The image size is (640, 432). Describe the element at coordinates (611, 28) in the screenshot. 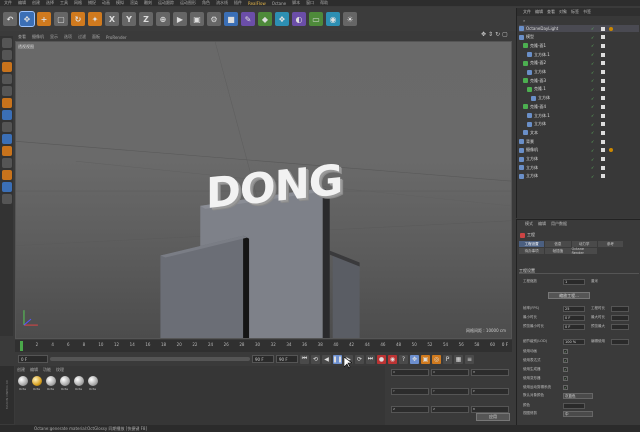

I see `octane-tag-icon` at that location.